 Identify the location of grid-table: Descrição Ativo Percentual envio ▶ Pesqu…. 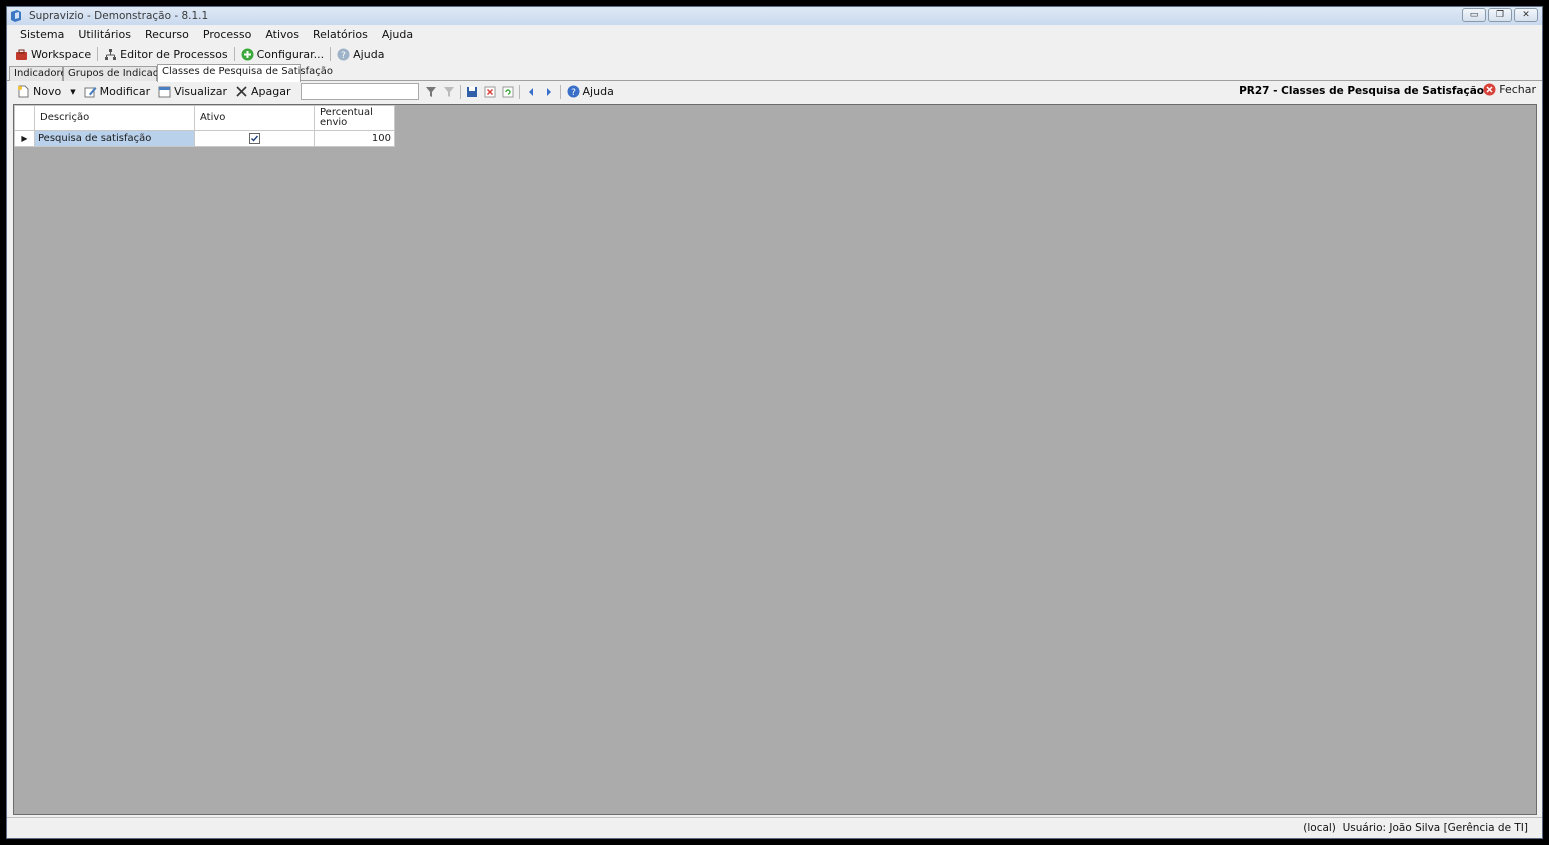
(204, 126).